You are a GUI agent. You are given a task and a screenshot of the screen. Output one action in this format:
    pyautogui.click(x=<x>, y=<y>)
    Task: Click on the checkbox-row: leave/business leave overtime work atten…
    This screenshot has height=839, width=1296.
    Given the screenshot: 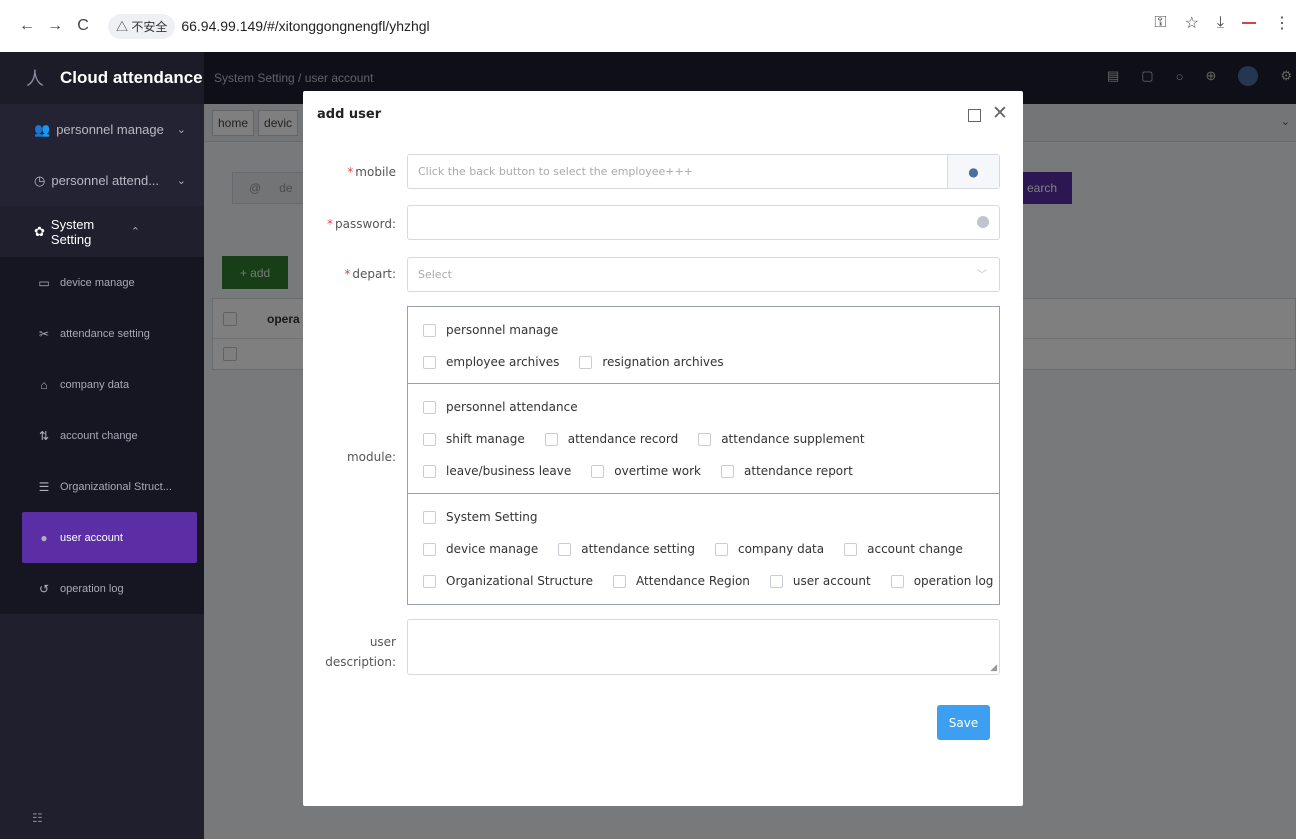 What is the action you would take?
    pyautogui.click(x=648, y=471)
    